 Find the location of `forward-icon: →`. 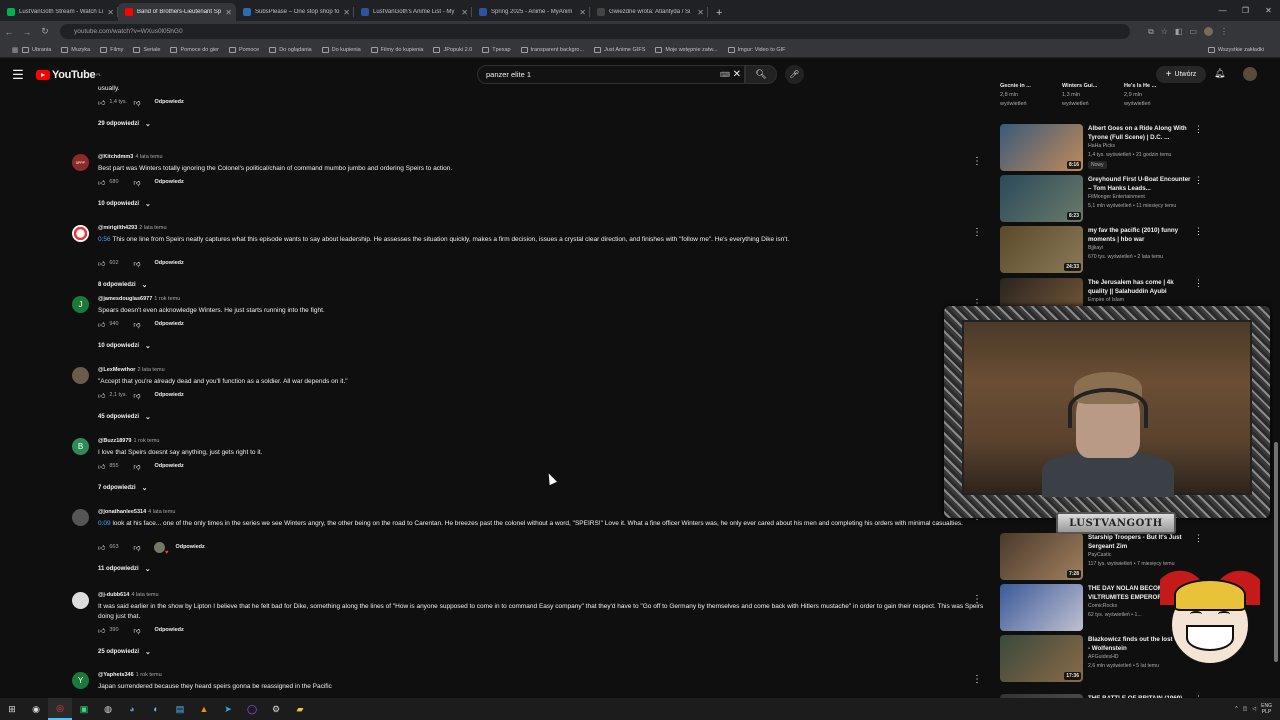

forward-icon: → is located at coordinates (27, 32).